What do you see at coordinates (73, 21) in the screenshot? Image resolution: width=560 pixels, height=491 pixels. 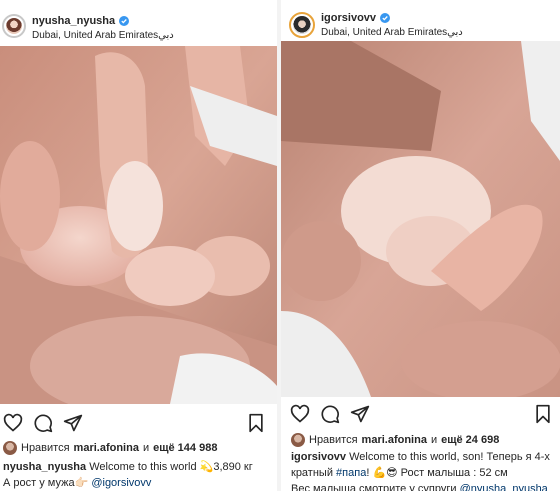 I see `username: nyusha_nyusha` at bounding box center [73, 21].